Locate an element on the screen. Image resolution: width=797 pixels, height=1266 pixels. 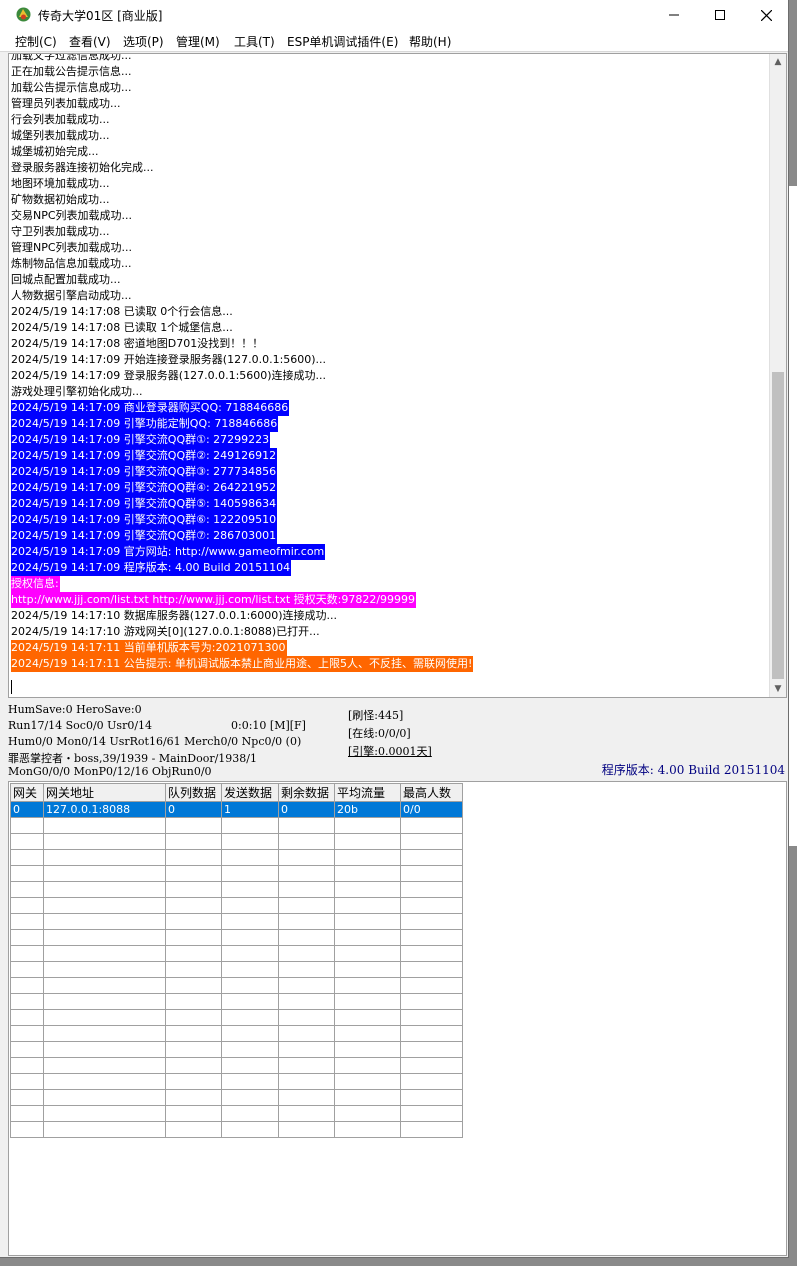
text-cursor is located at coordinates (11, 687).